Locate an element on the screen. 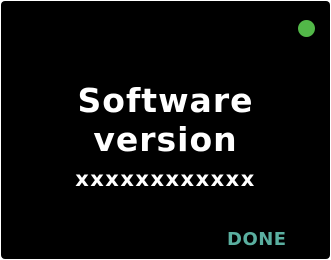 The height and width of the screenshot is (260, 331). software-version-value: xxxxxxxxxxxx is located at coordinates (165, 179).